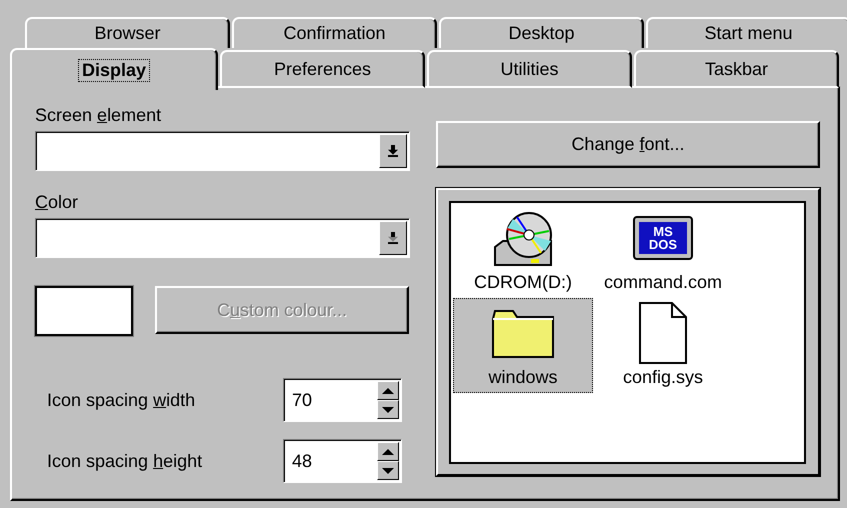 The width and height of the screenshot is (847, 508). Describe the element at coordinates (121, 400) in the screenshot. I see `field-label: Icon spacing width` at that location.